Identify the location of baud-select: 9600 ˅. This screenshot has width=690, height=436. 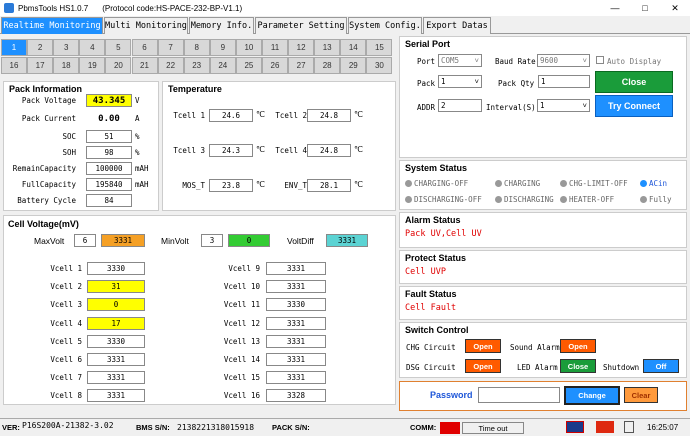
(563, 60).